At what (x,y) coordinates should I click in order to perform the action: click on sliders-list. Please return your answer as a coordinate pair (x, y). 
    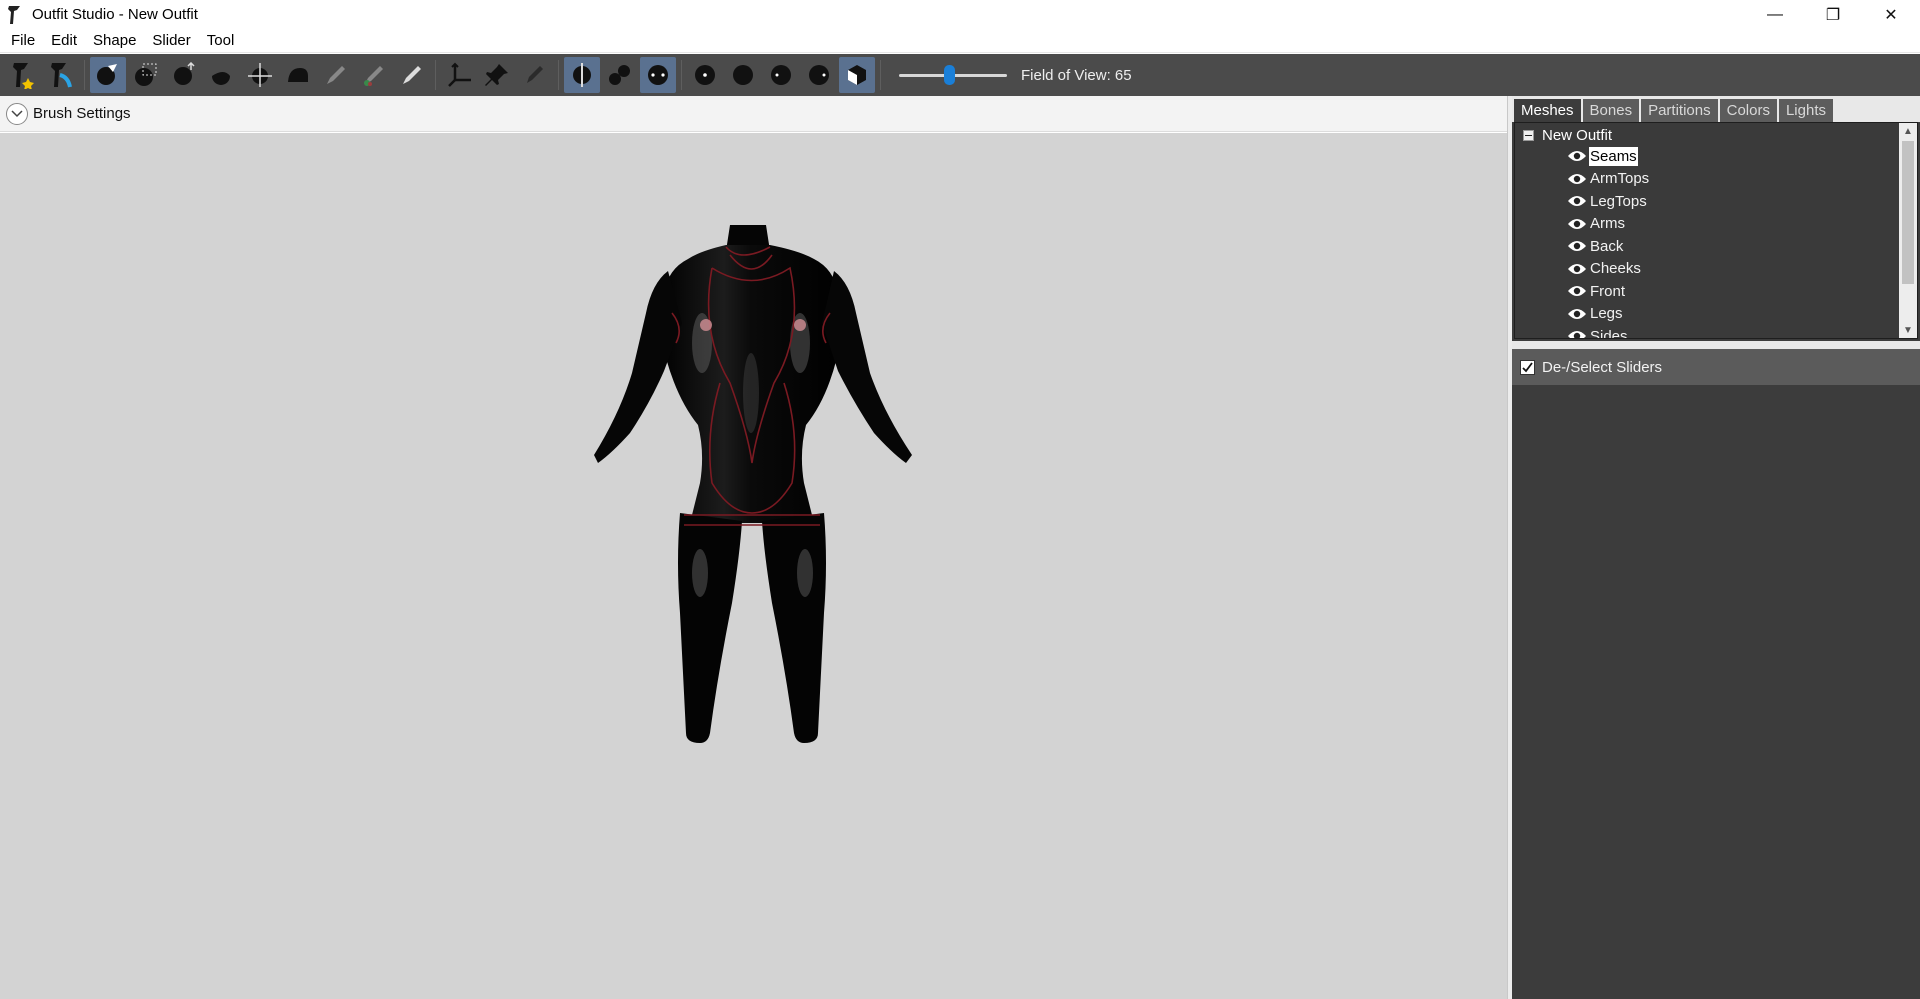
    Looking at the image, I should click on (1716, 692).